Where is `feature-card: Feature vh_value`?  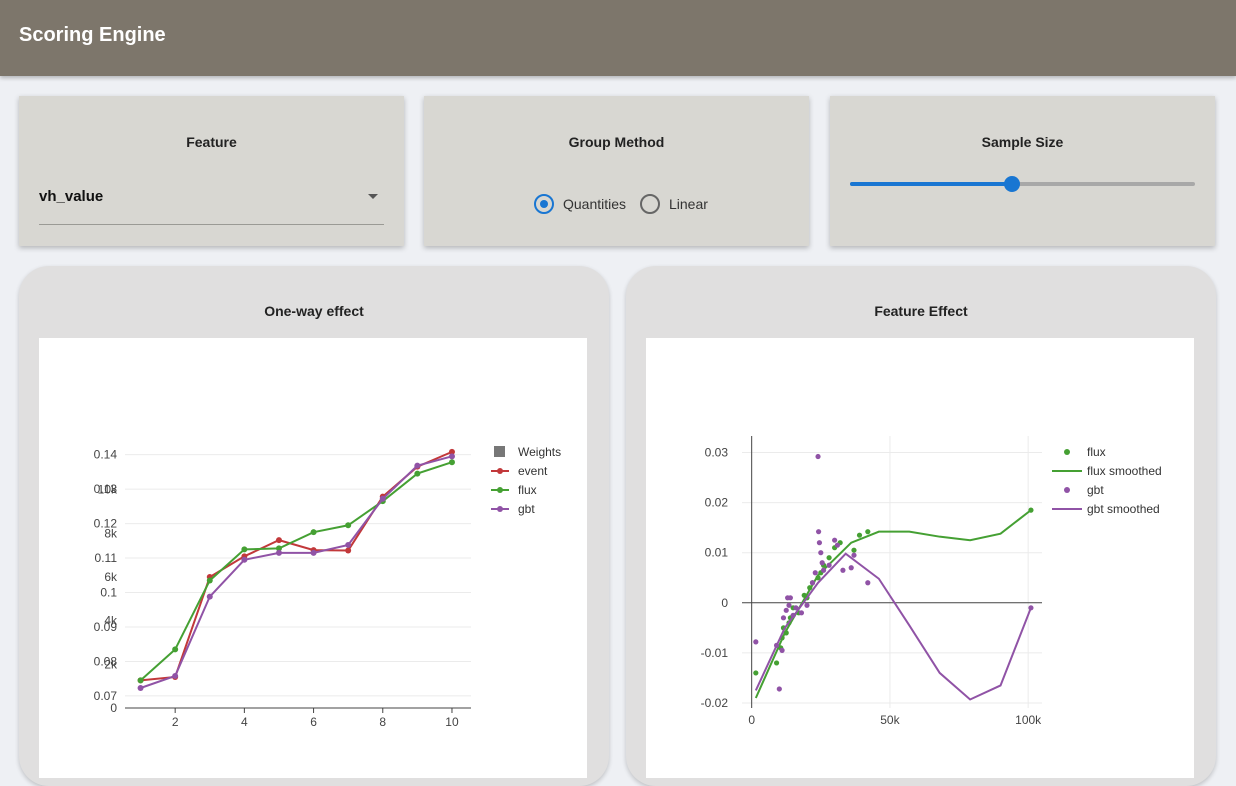 feature-card: Feature vh_value is located at coordinates (211, 171).